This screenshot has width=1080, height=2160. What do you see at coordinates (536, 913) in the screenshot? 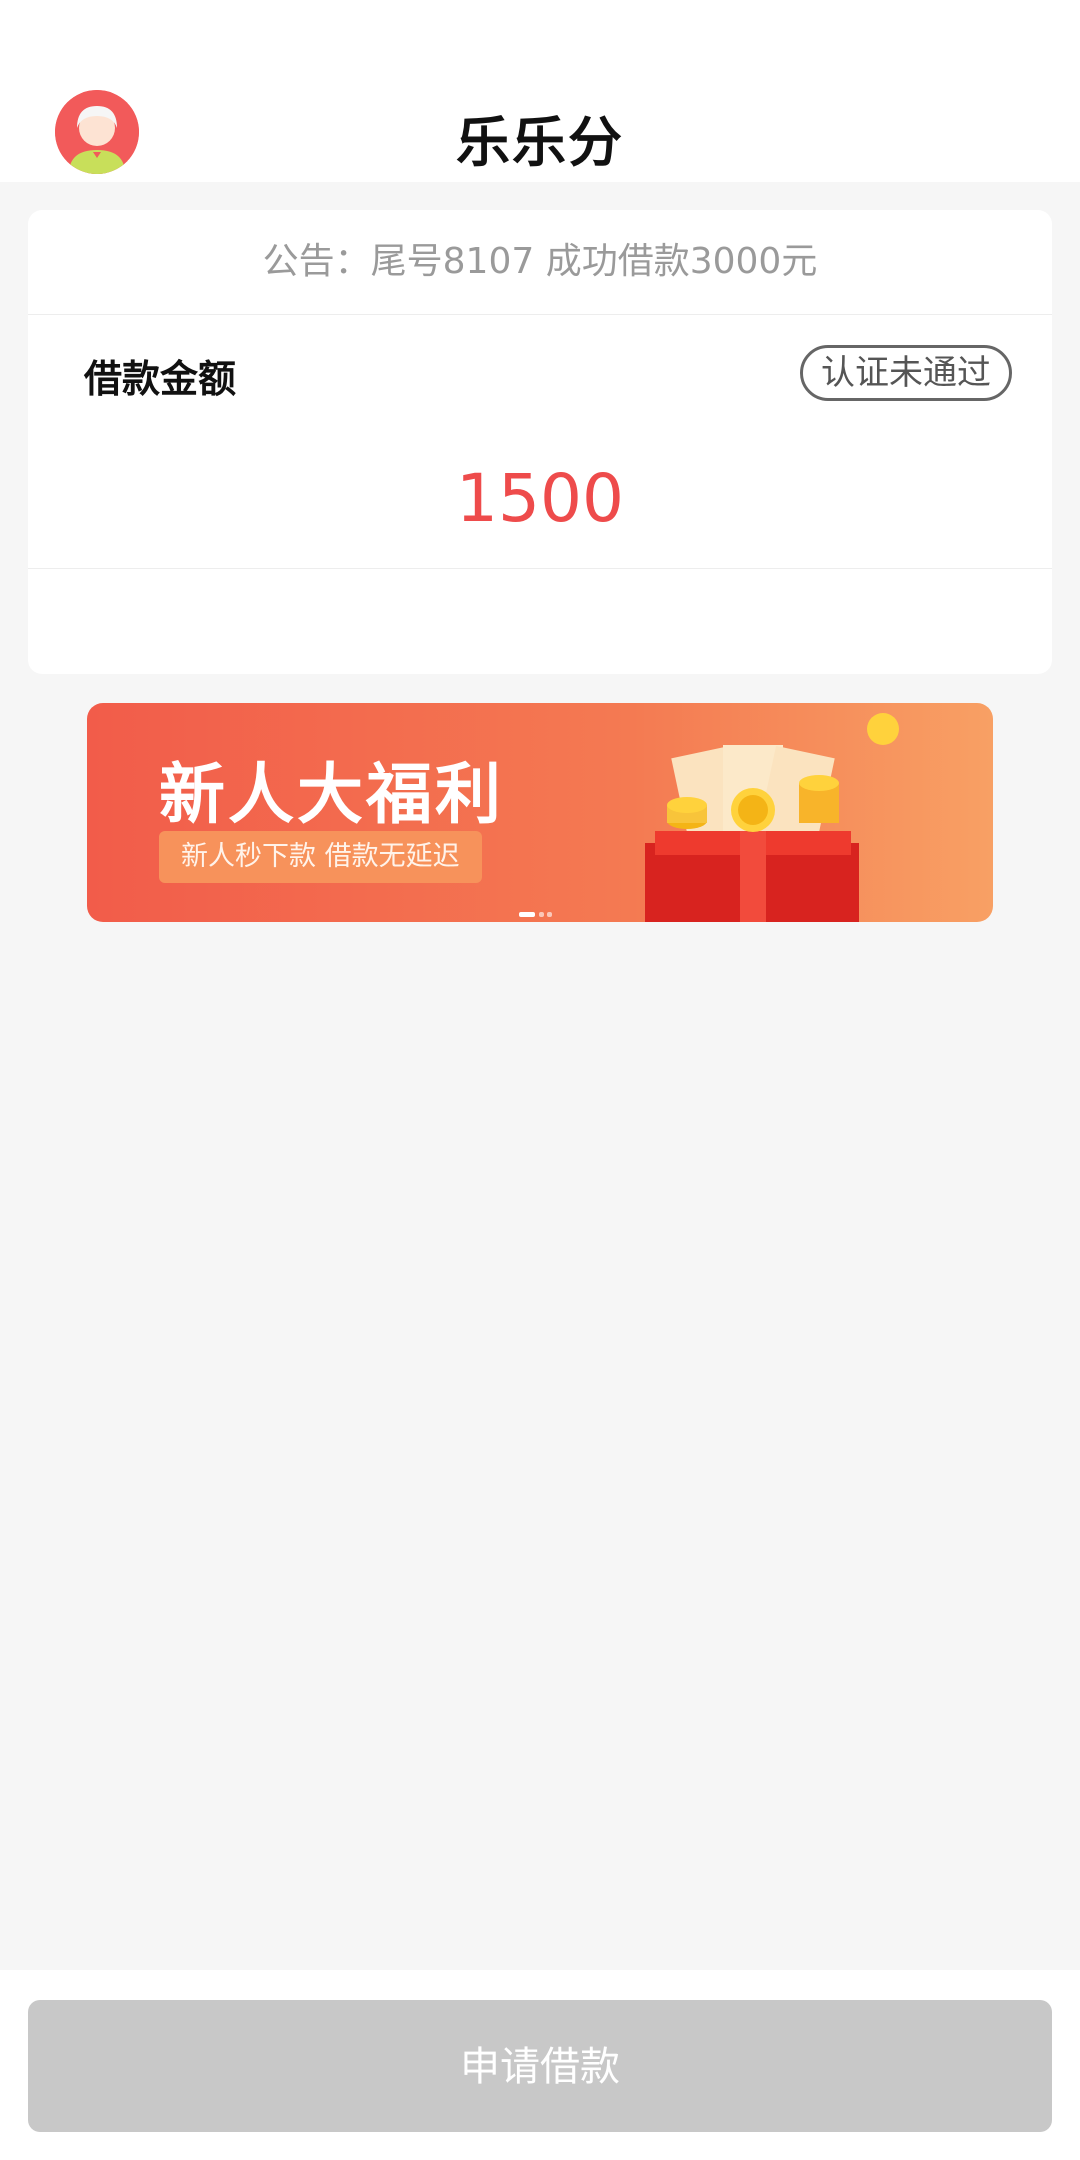
I see `carousel-indicator` at bounding box center [536, 913].